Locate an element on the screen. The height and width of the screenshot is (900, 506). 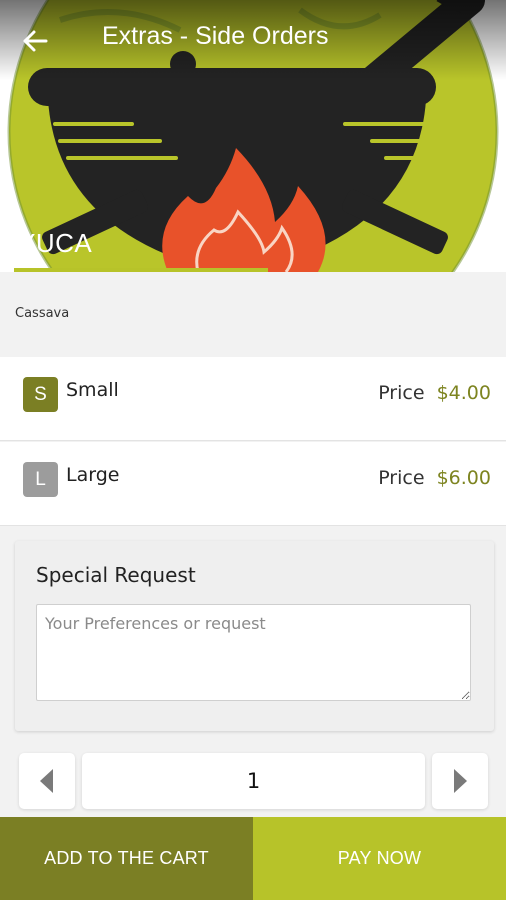
quantity-value: 1 is located at coordinates (253, 781).